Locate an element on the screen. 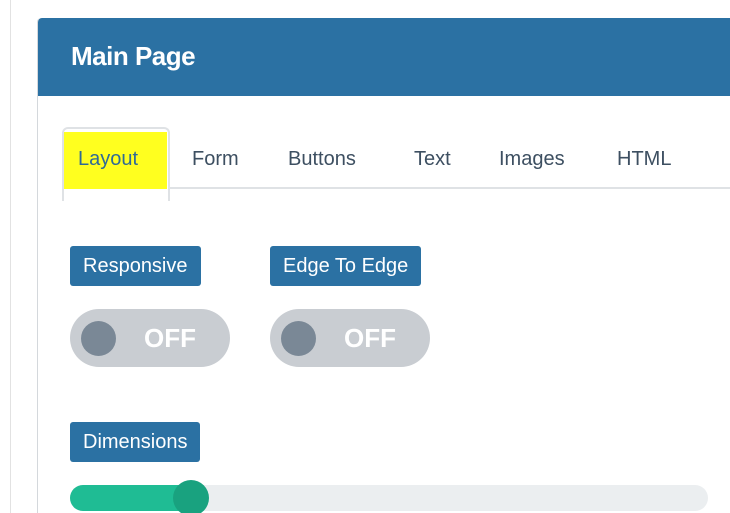  edge-to-edge-toggle: OFF is located at coordinates (350, 338).